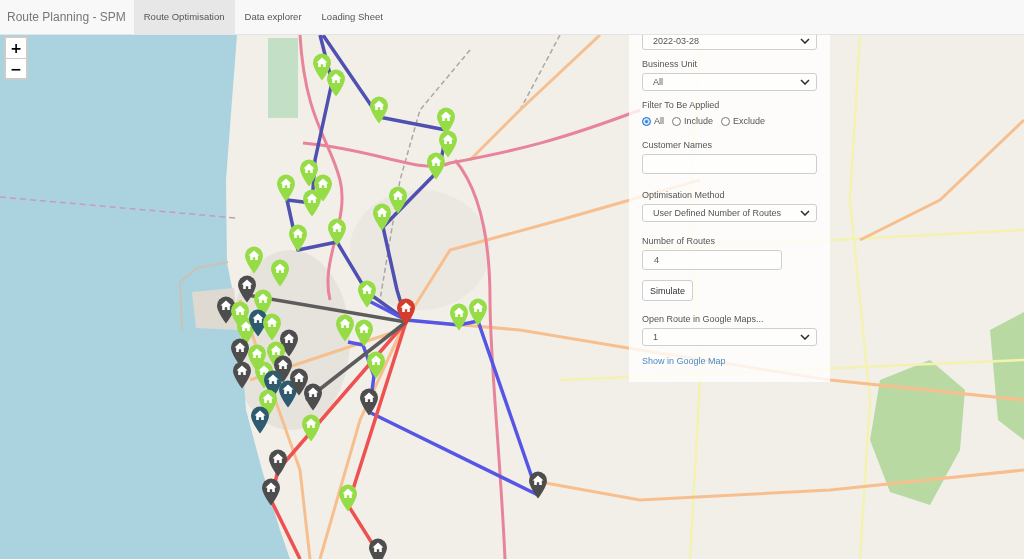 The image size is (1024, 559). Describe the element at coordinates (66, 17) in the screenshot. I see `app-title: Route Planning - SPM` at that location.